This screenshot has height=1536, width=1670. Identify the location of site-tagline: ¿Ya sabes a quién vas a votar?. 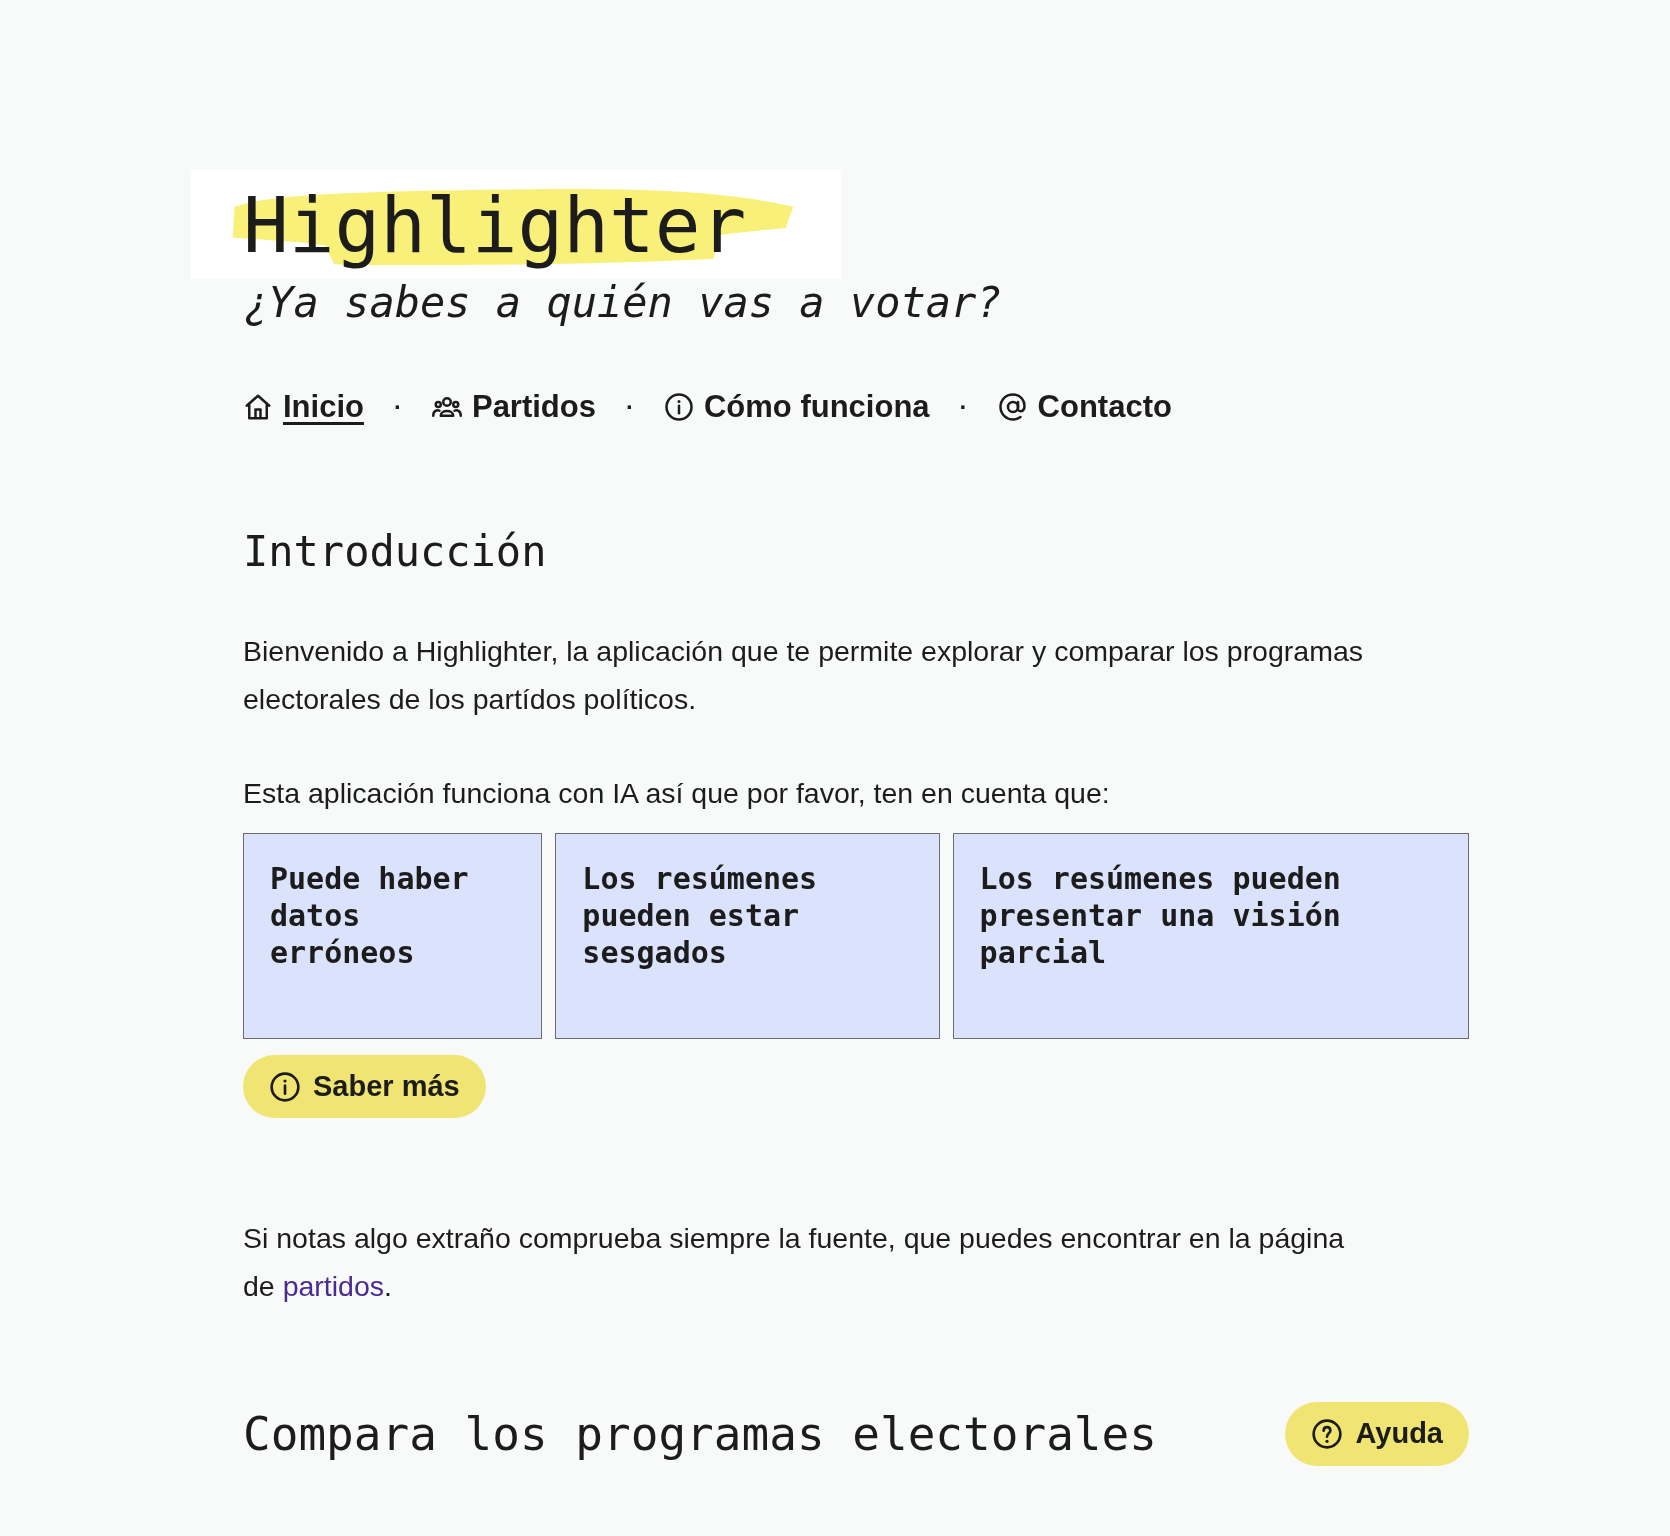
(622, 303).